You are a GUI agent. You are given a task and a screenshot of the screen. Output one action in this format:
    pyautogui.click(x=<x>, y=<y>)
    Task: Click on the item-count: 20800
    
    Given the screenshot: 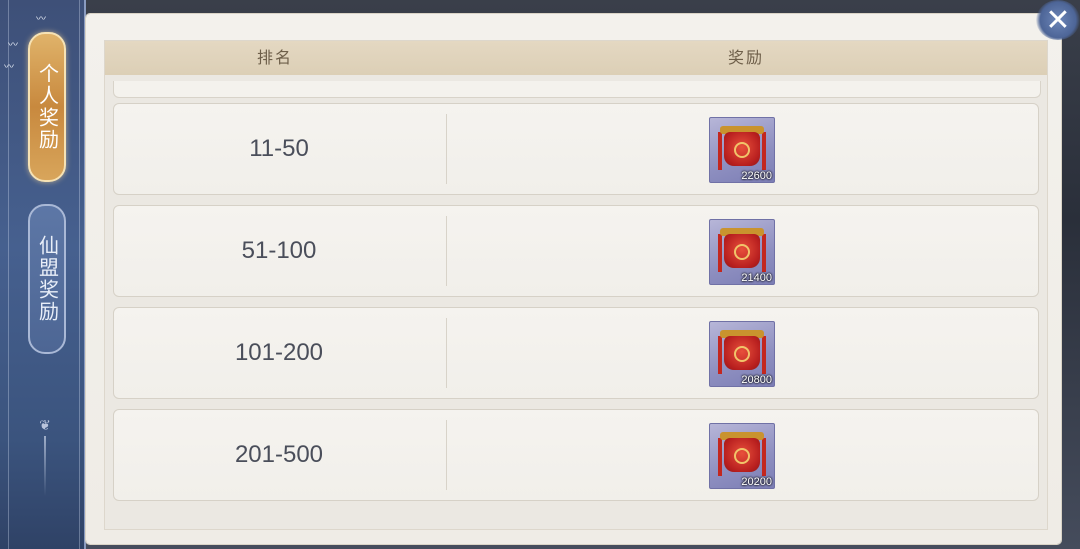 What is the action you would take?
    pyautogui.click(x=756, y=380)
    